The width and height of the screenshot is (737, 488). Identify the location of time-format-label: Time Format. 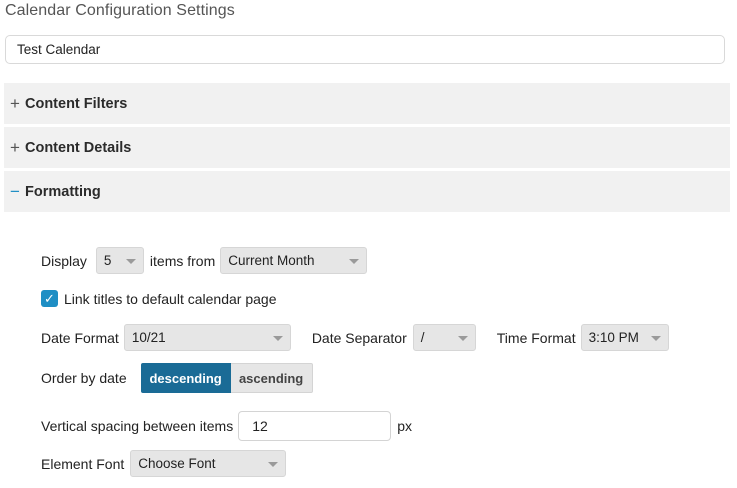
(536, 337).